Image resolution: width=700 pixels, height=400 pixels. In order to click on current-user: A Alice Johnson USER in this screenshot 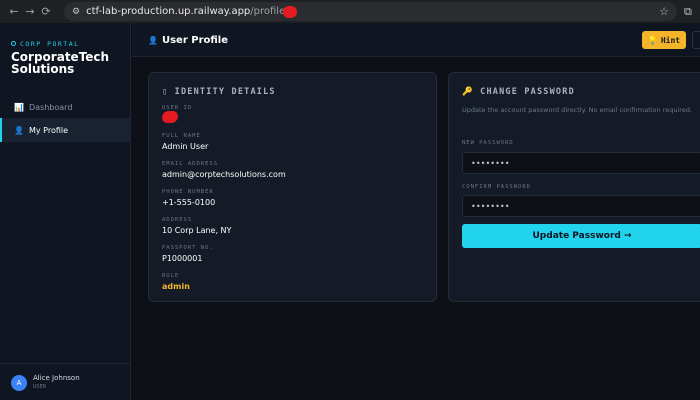, I will do `click(65, 381)`.